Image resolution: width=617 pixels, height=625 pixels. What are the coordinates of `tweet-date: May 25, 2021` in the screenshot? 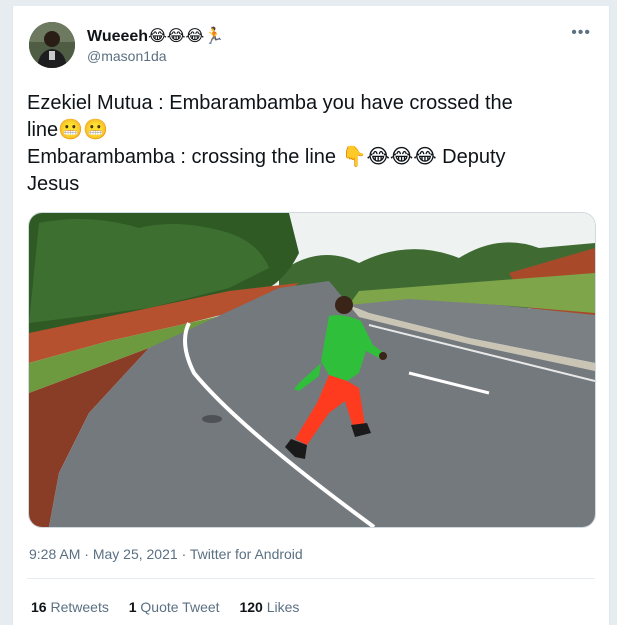 It's located at (135, 554).